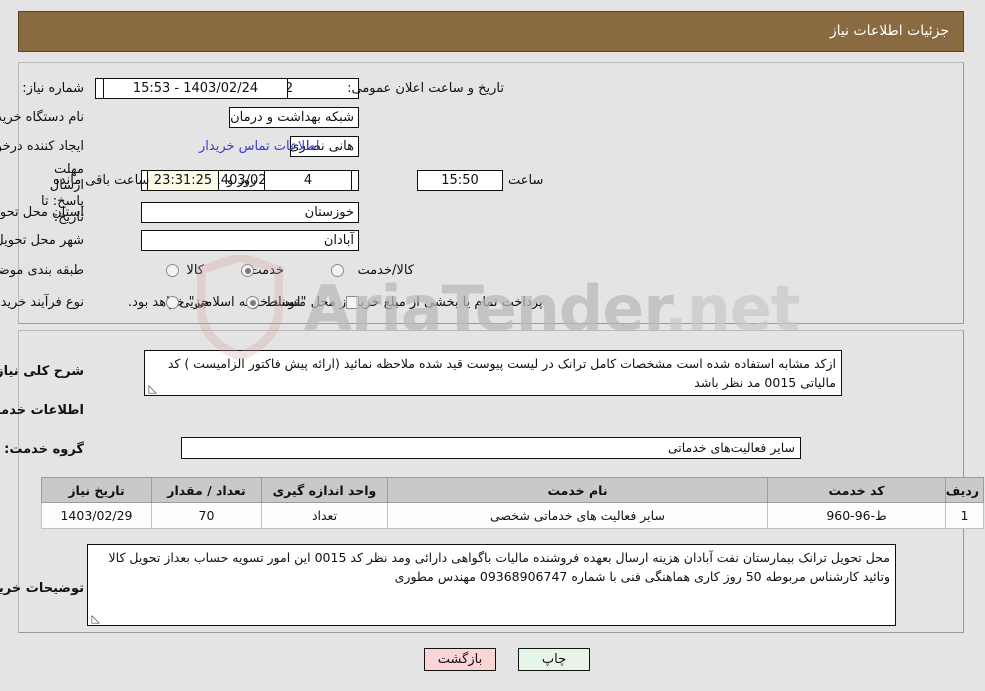 The width and height of the screenshot is (985, 691). Describe the element at coordinates (965, 490) in the screenshot. I see `col-row-number: ردیف` at that location.